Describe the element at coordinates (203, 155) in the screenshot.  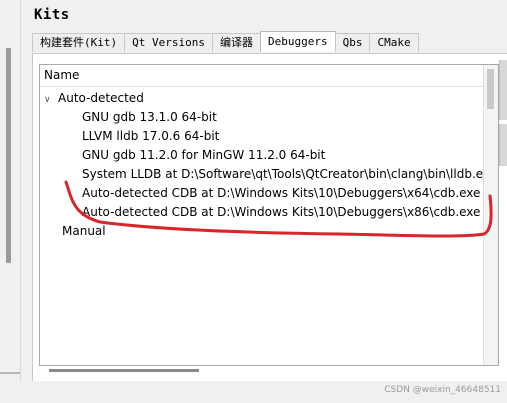
I see `debugger-item: GNU gdb 11.2.0 for MinGW 11.2.0 64-bit` at that location.